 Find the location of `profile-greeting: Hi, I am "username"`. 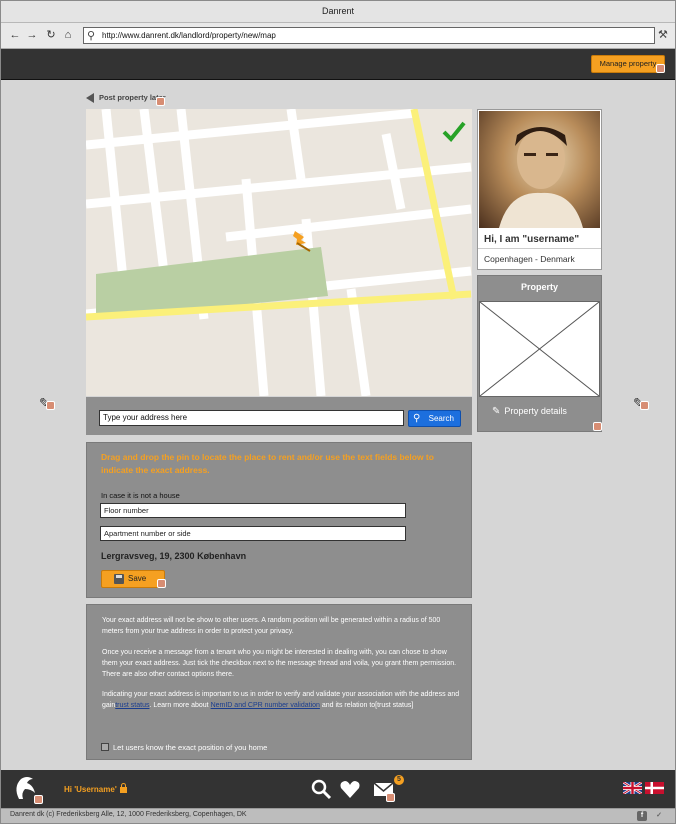

profile-greeting: Hi, I am "username" is located at coordinates (532, 239).